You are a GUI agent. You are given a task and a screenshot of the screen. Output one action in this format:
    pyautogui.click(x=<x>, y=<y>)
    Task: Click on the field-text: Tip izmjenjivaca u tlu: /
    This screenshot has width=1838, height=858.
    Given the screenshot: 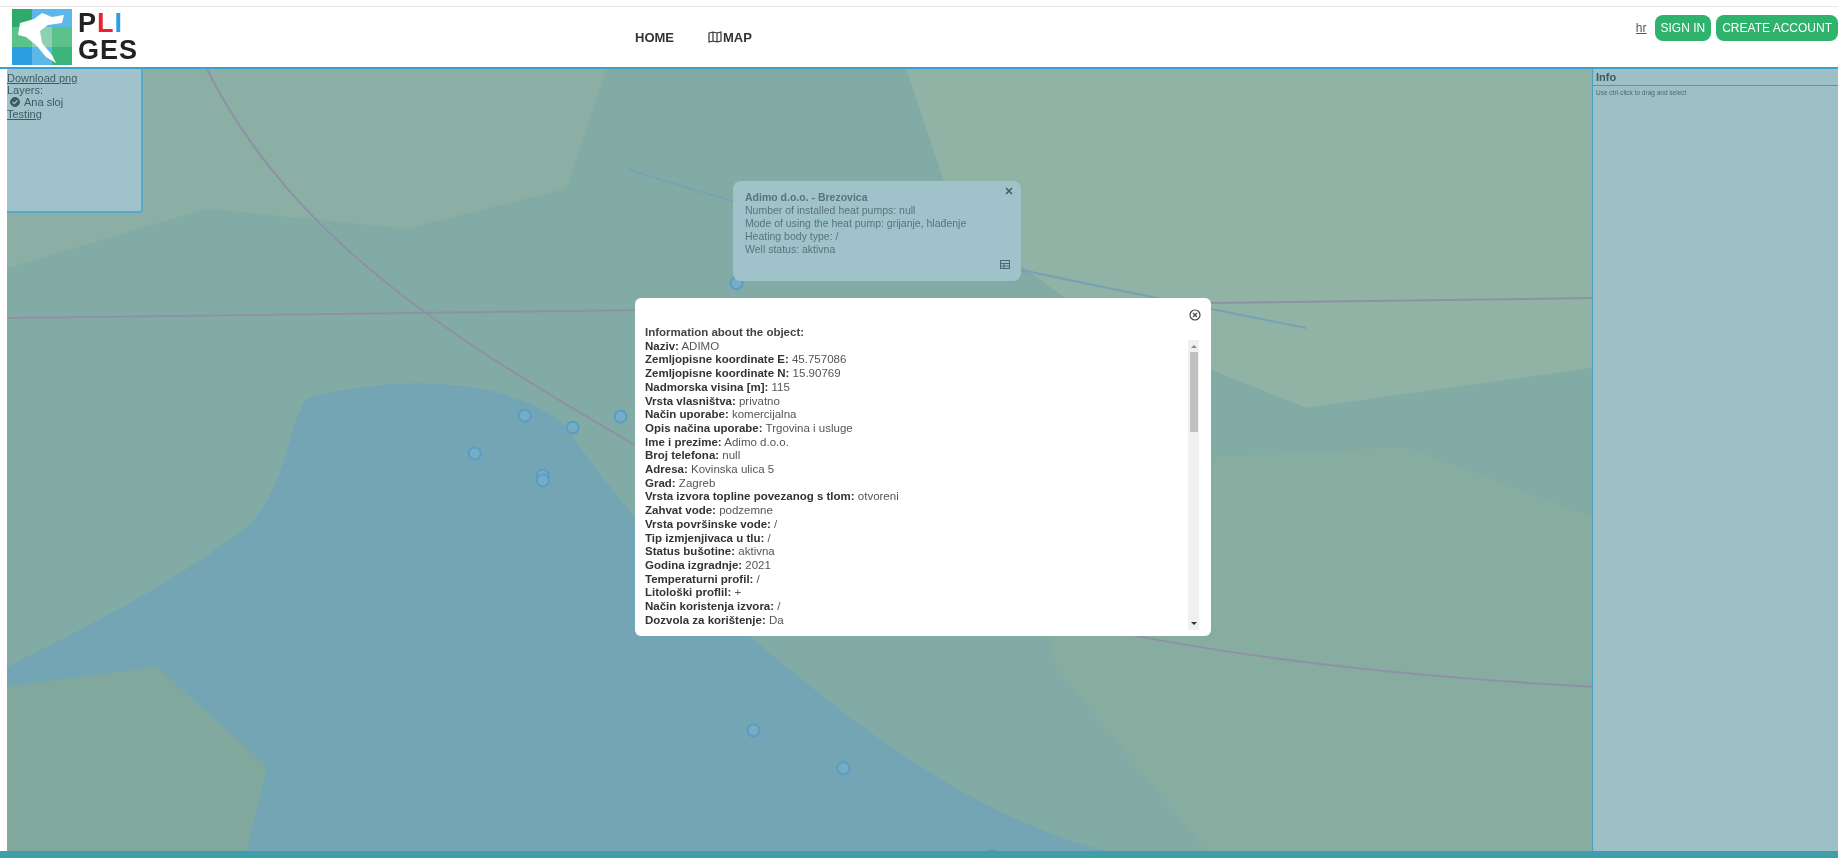 What is the action you would take?
    pyautogui.click(x=708, y=538)
    